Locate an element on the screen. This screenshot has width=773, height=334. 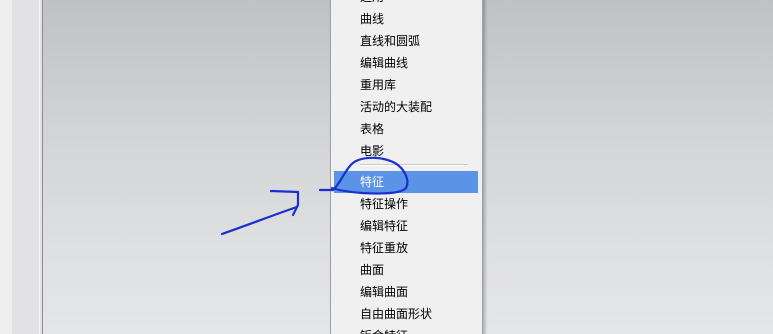
menu-item-freeform-shape: 自由曲面形状 is located at coordinates (406, 314).